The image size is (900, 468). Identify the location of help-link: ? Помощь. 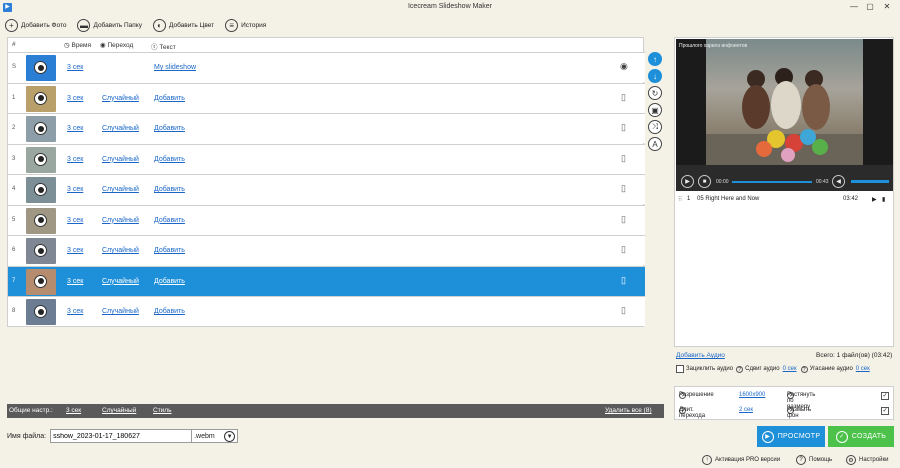
(814, 460).